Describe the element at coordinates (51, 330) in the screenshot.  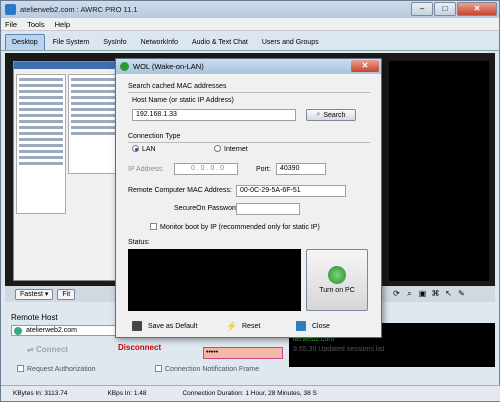
I see `remote-host-value: atelierweb2.com` at that location.